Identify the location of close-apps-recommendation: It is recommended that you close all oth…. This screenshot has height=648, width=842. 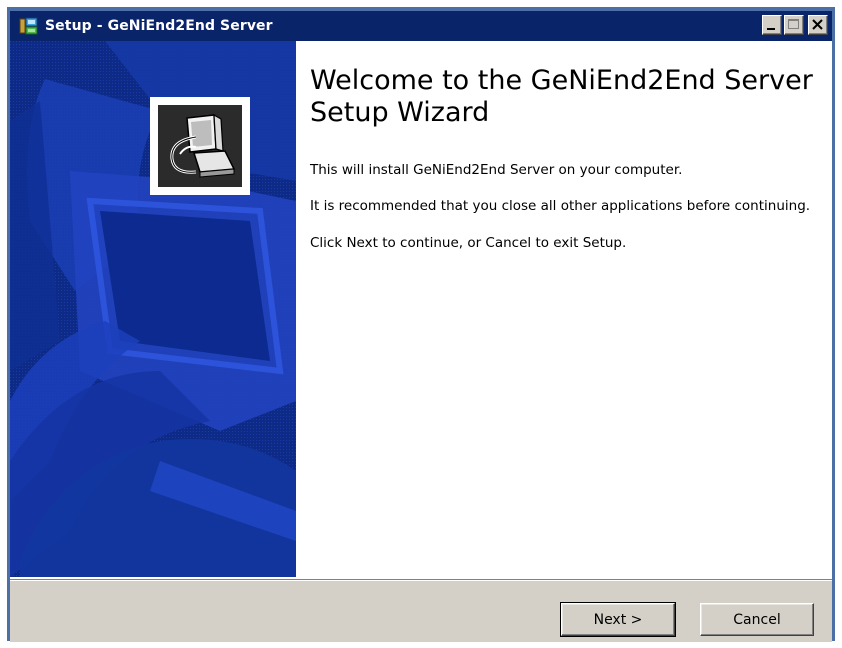
(560, 206).